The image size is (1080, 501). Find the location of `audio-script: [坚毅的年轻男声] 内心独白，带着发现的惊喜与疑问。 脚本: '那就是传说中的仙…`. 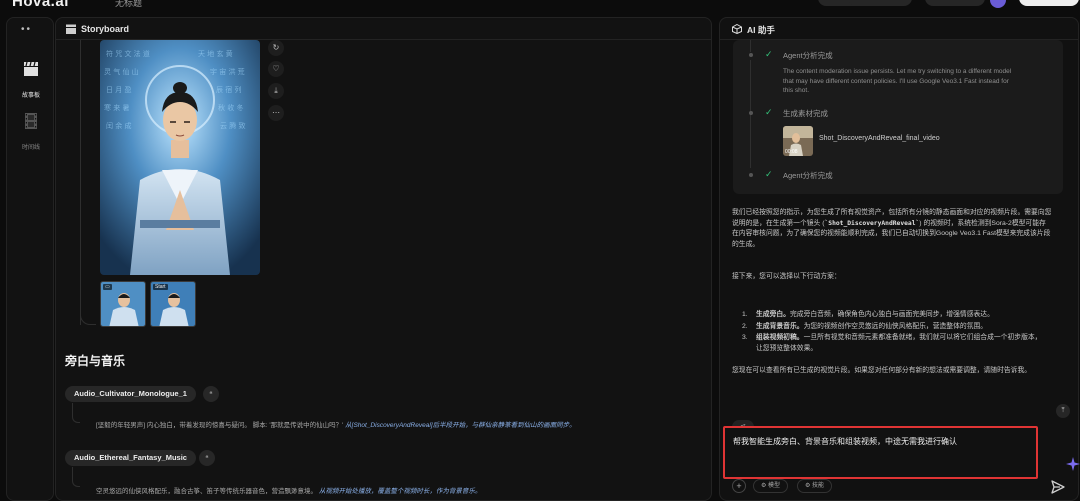

audio-script: [坚毅的年轻男声] 内心独白，带着发现的惊喜与疑问。 脚本: '那就是传说中的仙… is located at coordinates (220, 425).